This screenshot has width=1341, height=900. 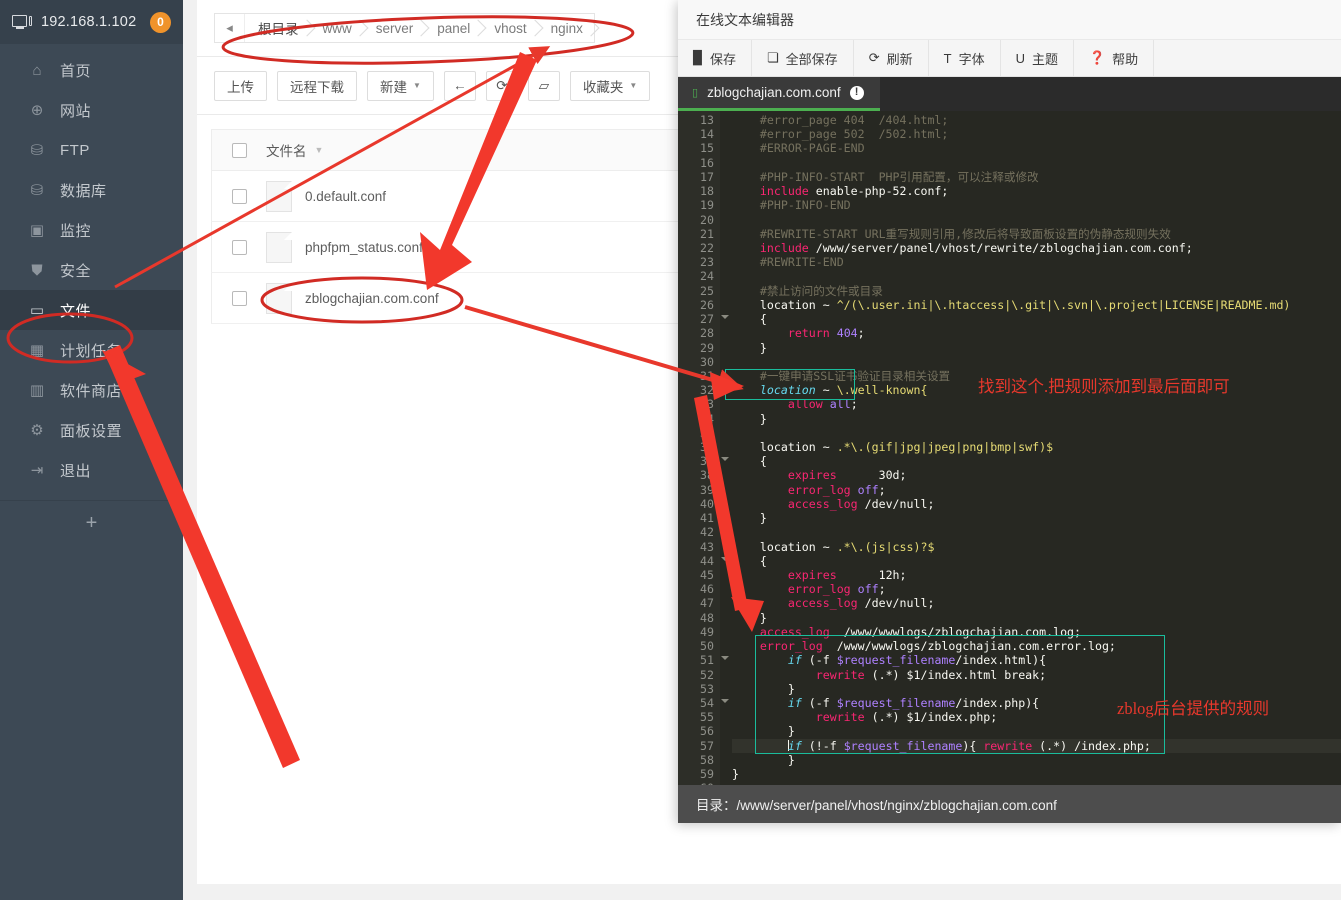 I want to click on editor-tab-active: ▯ zblogchajian.com.conf !, so click(x=779, y=94).